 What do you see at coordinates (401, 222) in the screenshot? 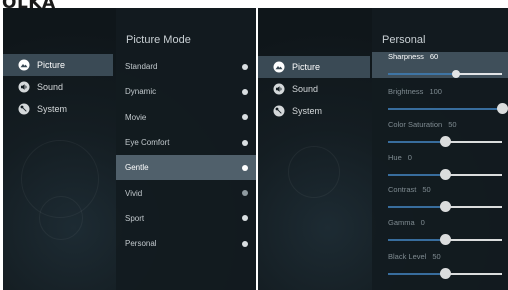
I see `setting-name: Gamma` at bounding box center [401, 222].